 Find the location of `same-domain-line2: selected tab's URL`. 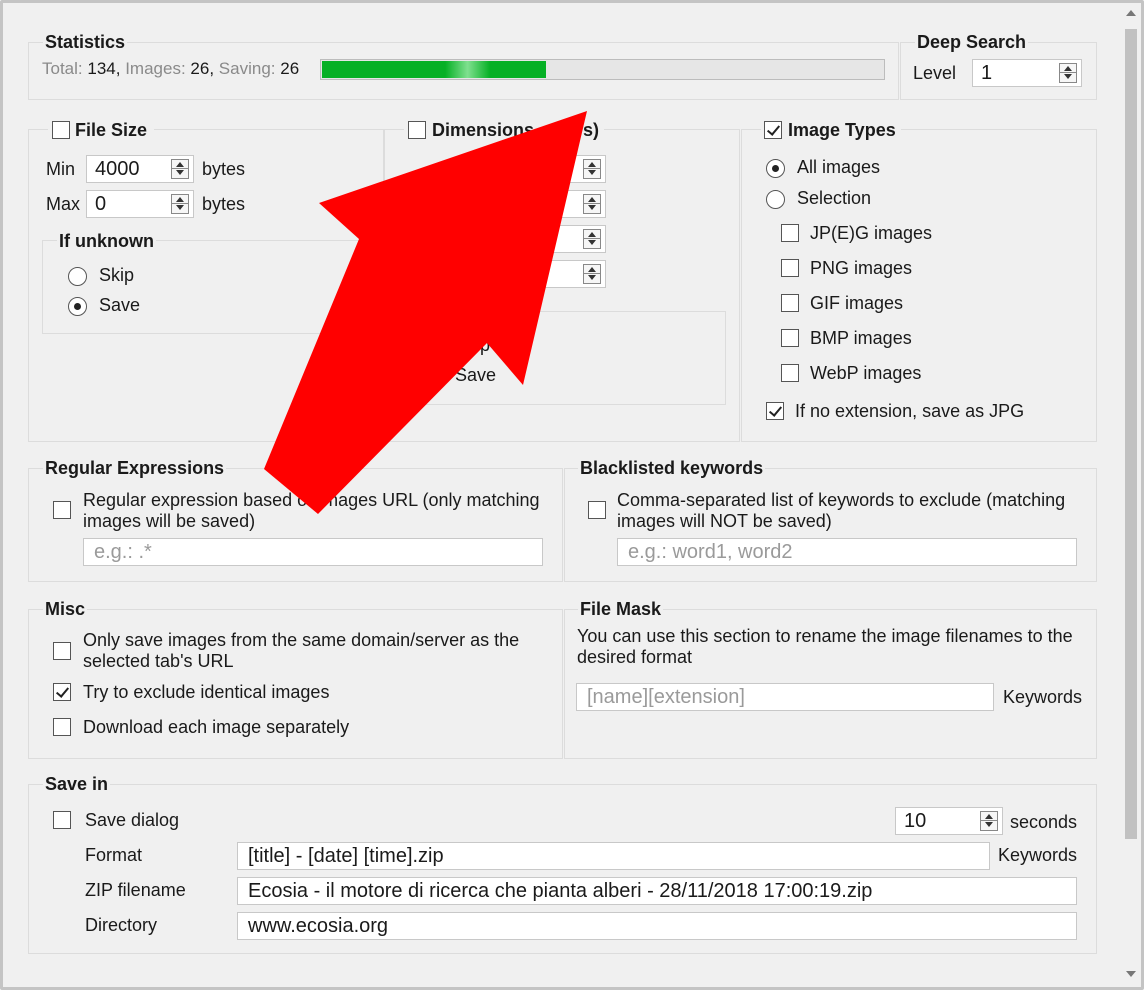

same-domain-line2: selected tab's URL is located at coordinates (158, 661).